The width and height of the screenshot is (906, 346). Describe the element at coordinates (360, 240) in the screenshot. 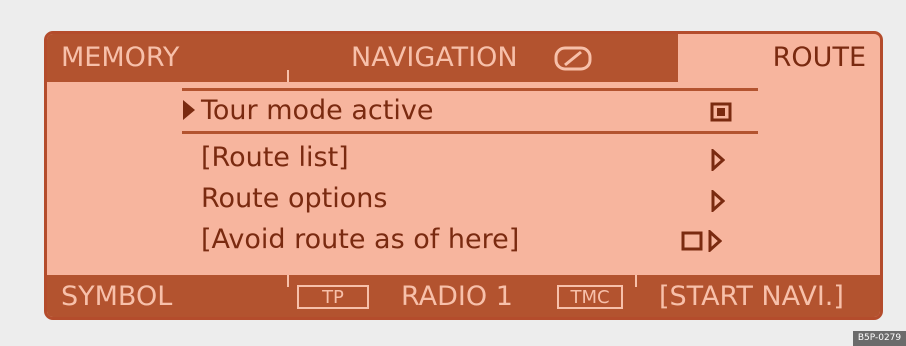

I see `menu-item-avoid-route: [Avoid route as of here]` at that location.